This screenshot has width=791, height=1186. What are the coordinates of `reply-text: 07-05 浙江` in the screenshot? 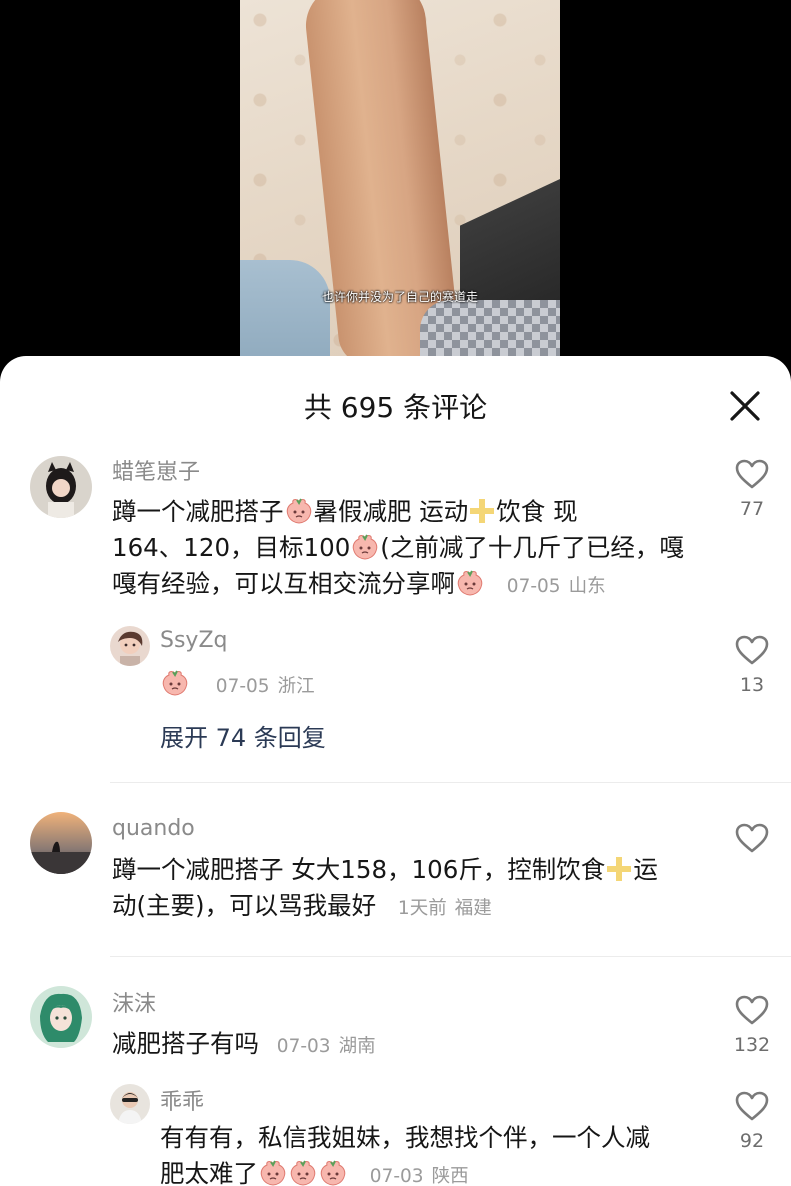 It's located at (430, 685).